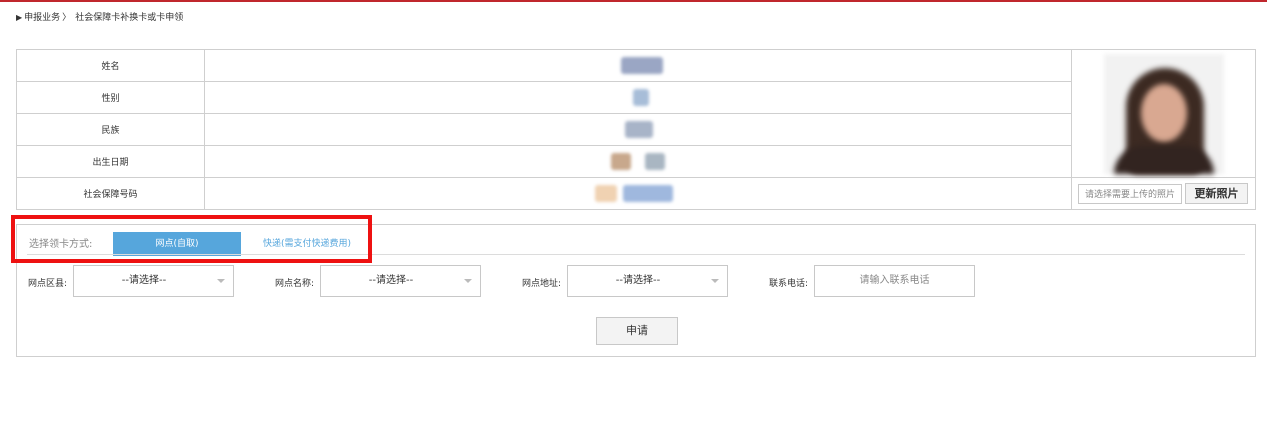 This screenshot has height=423, width=1267. I want to click on social-security-number-label: 社会保障号码, so click(110, 193).